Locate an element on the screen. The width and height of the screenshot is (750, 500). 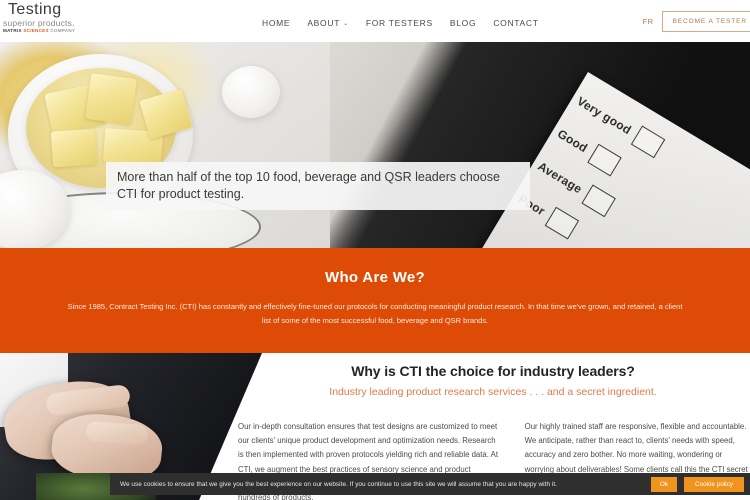
nav-label-contact: CONTACT is located at coordinates (516, 23).